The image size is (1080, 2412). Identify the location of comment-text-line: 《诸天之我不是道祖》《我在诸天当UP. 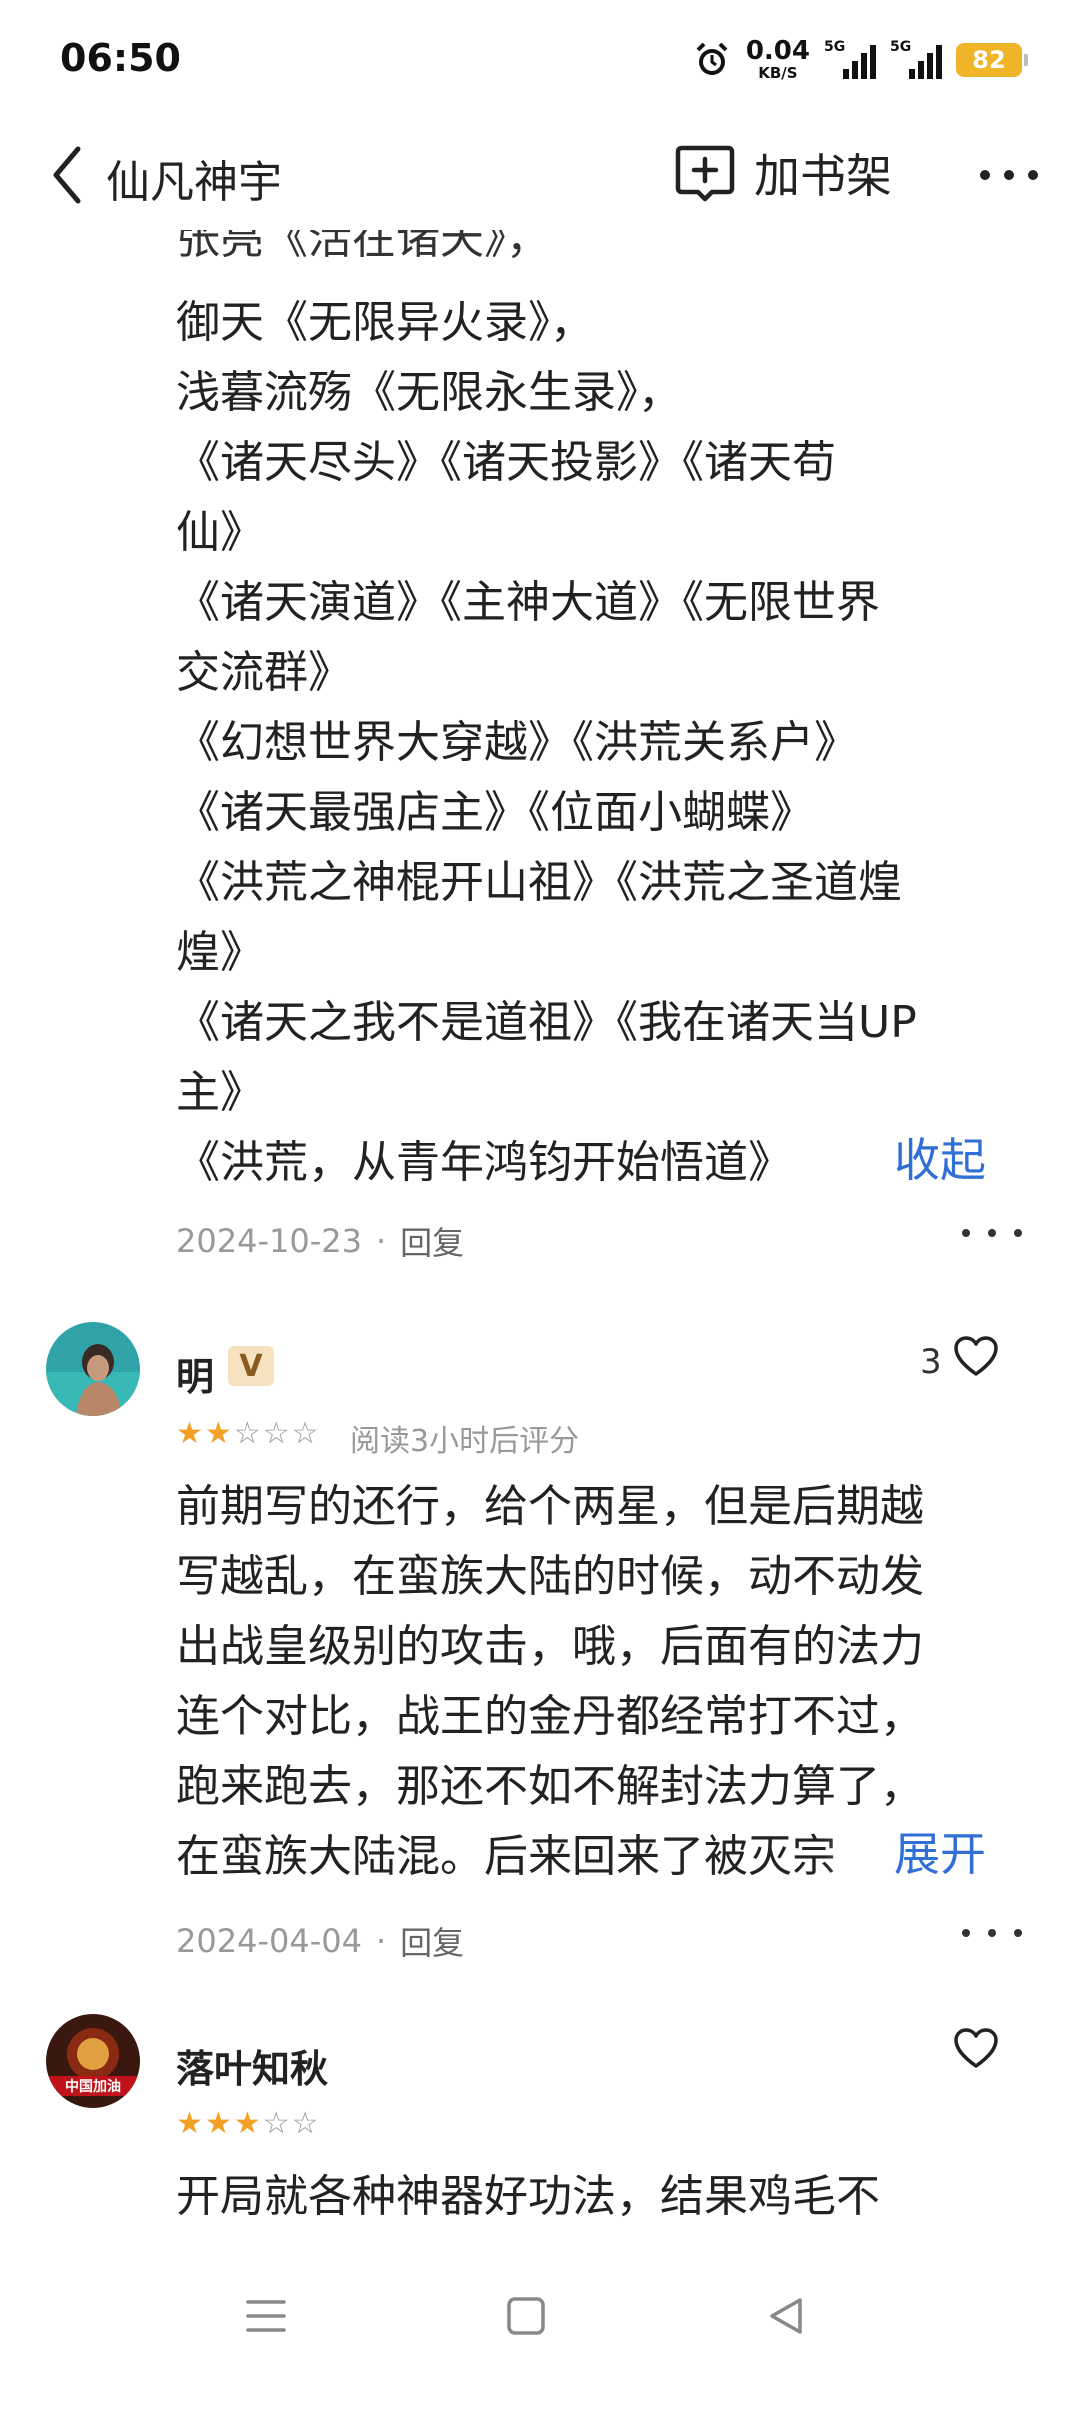
(546, 1022).